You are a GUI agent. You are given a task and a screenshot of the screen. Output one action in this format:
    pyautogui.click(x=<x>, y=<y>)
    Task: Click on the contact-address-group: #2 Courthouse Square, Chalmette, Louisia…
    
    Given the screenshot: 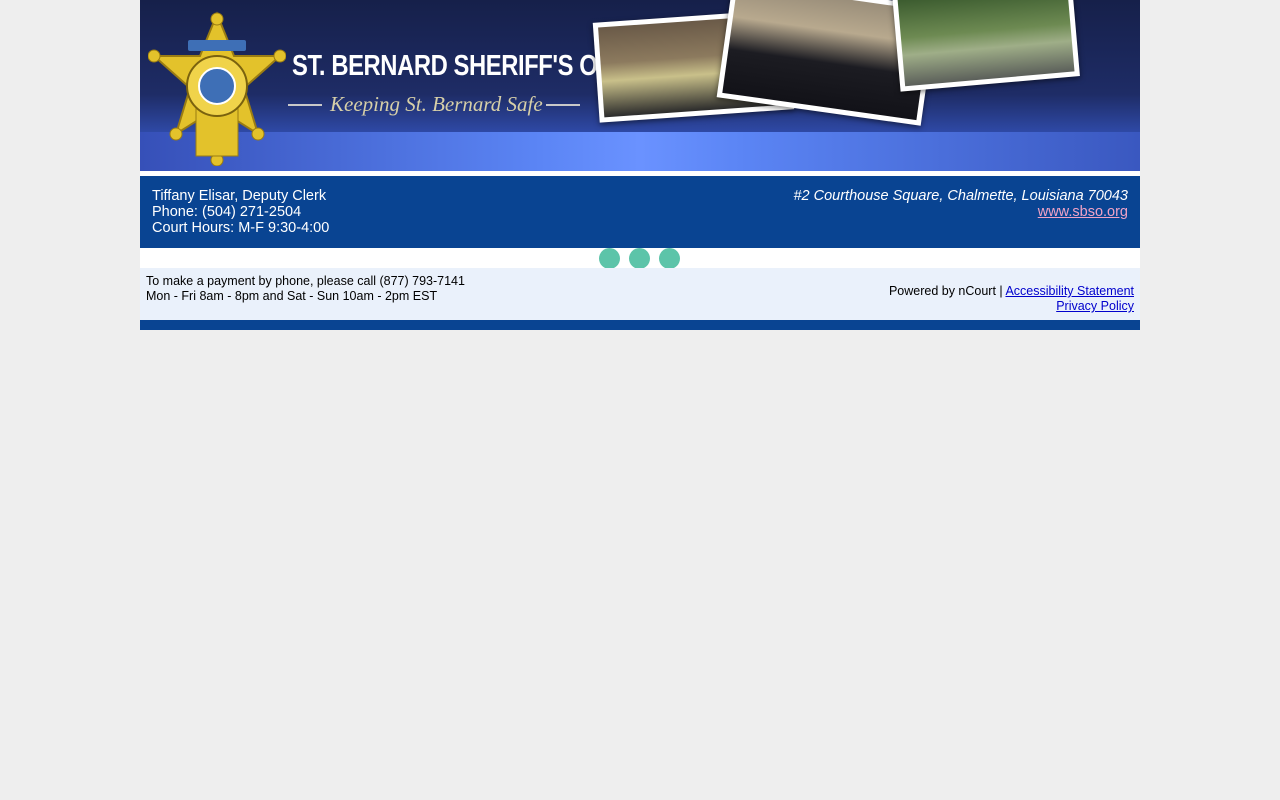 What is the action you would take?
    pyautogui.click(x=960, y=204)
    